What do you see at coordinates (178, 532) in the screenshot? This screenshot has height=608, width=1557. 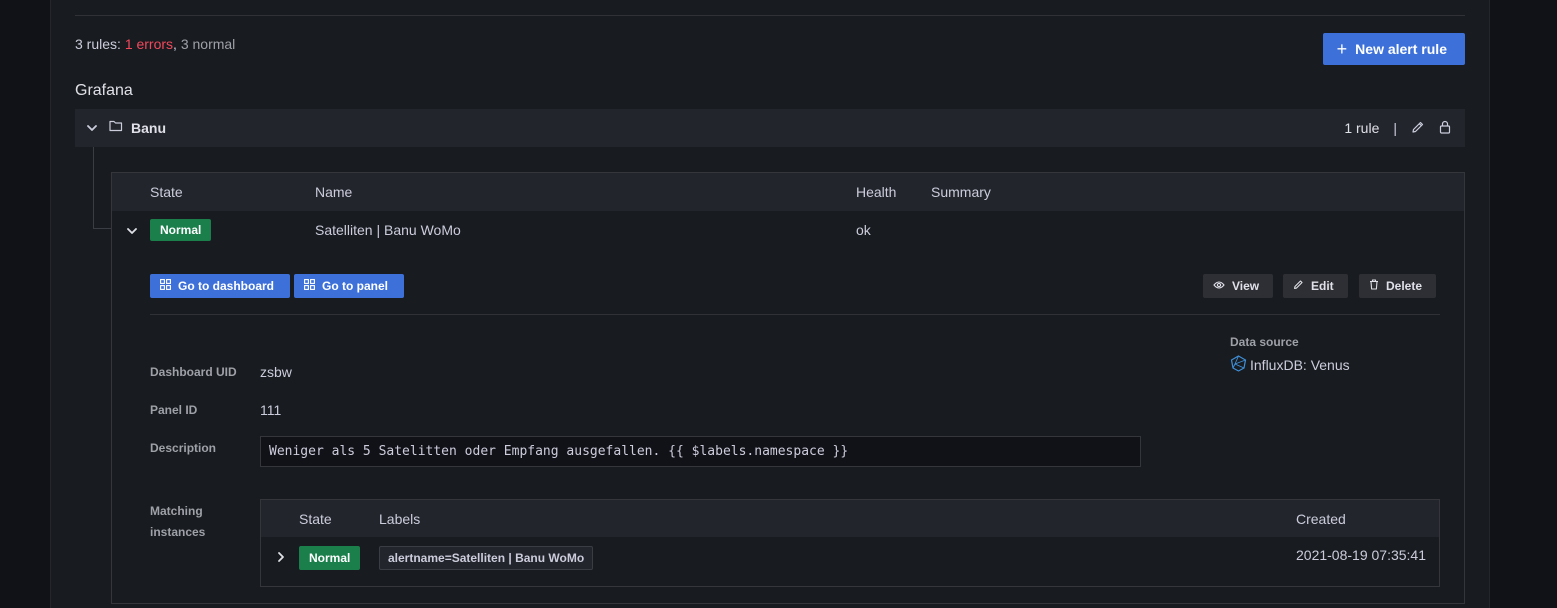 I see `matching-label-line2: instances` at bounding box center [178, 532].